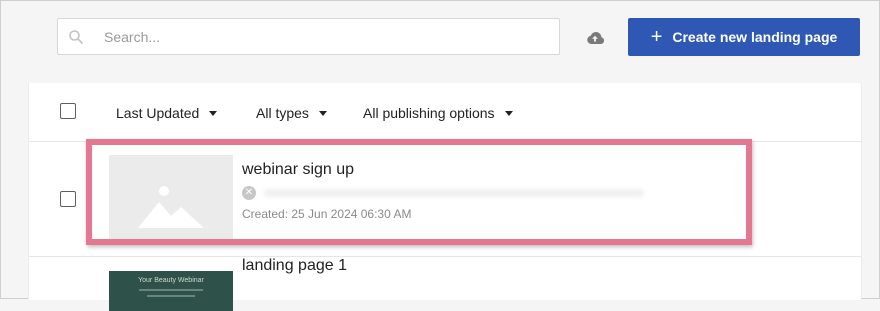  I want to click on search-input, so click(330, 36).